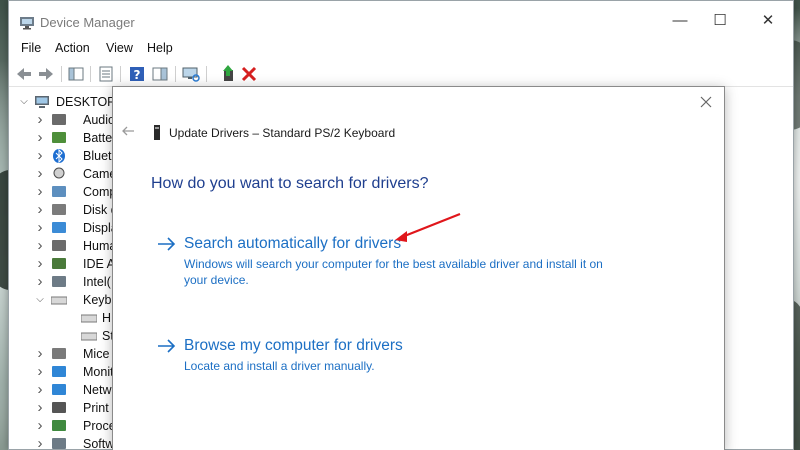 This screenshot has width=800, height=450. Describe the element at coordinates (292, 244) in the screenshot. I see `search-automatically-link: Search automatically for drivers` at that location.